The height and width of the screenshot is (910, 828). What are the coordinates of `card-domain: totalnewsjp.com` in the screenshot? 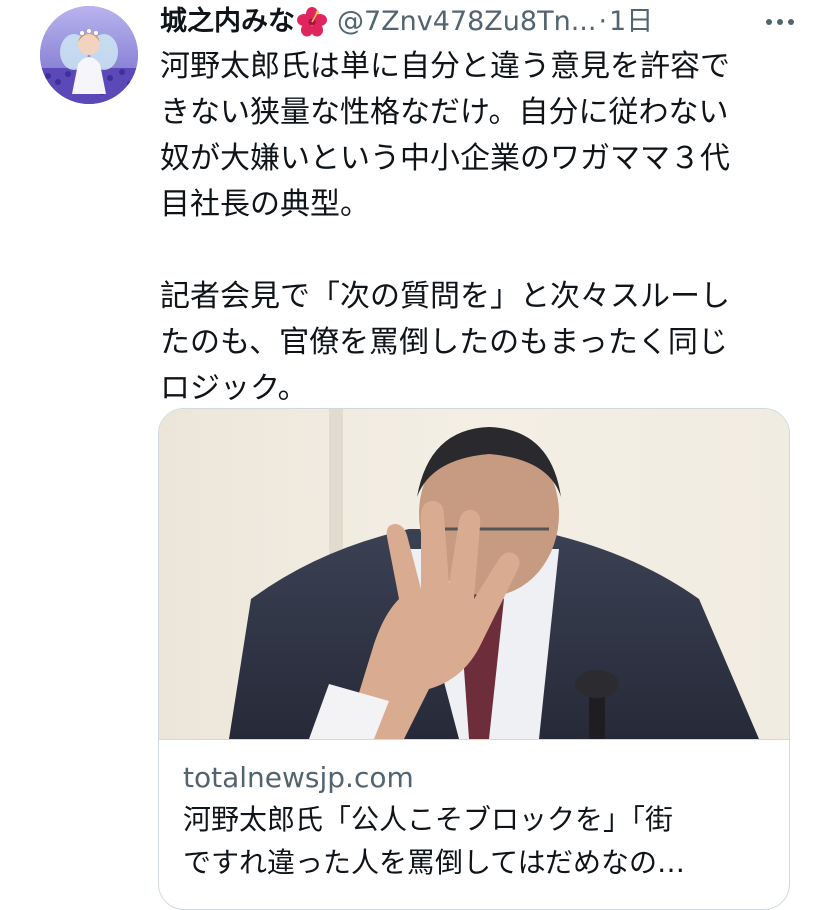 It's located at (474, 778).